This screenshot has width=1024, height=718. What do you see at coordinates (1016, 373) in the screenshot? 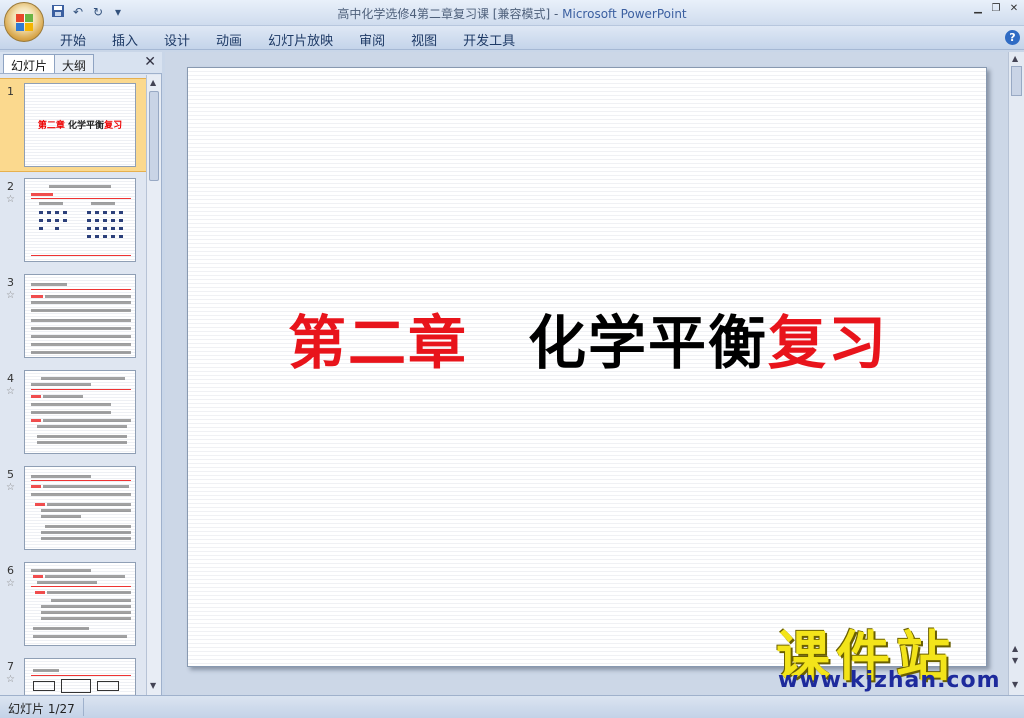
I see `editor-scrollbar: ▲ ▲ ▼ ▼` at bounding box center [1016, 373].